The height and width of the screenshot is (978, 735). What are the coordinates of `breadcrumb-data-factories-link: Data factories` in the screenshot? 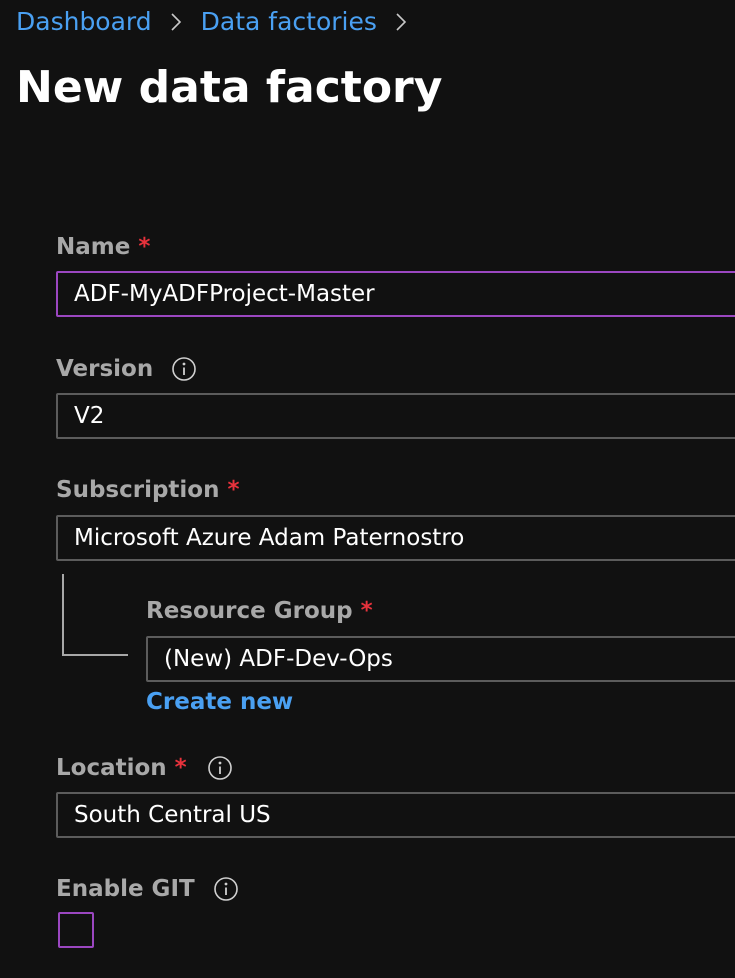 It's located at (289, 22).